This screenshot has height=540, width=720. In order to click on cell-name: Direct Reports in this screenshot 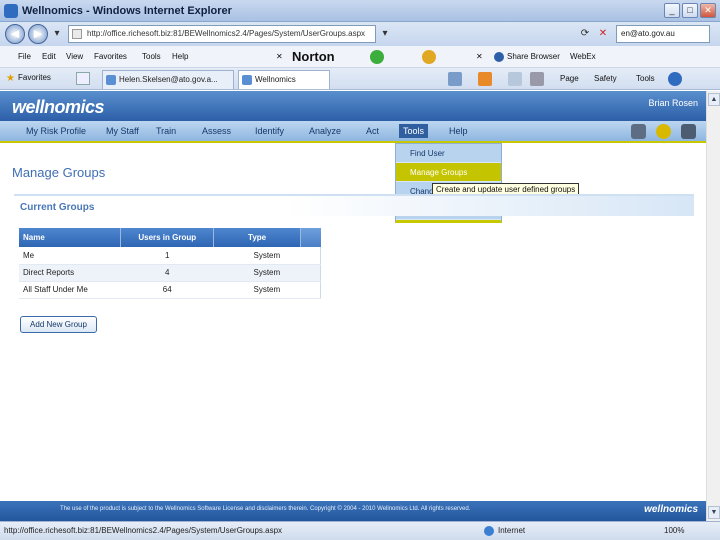, I will do `click(70, 273)`.